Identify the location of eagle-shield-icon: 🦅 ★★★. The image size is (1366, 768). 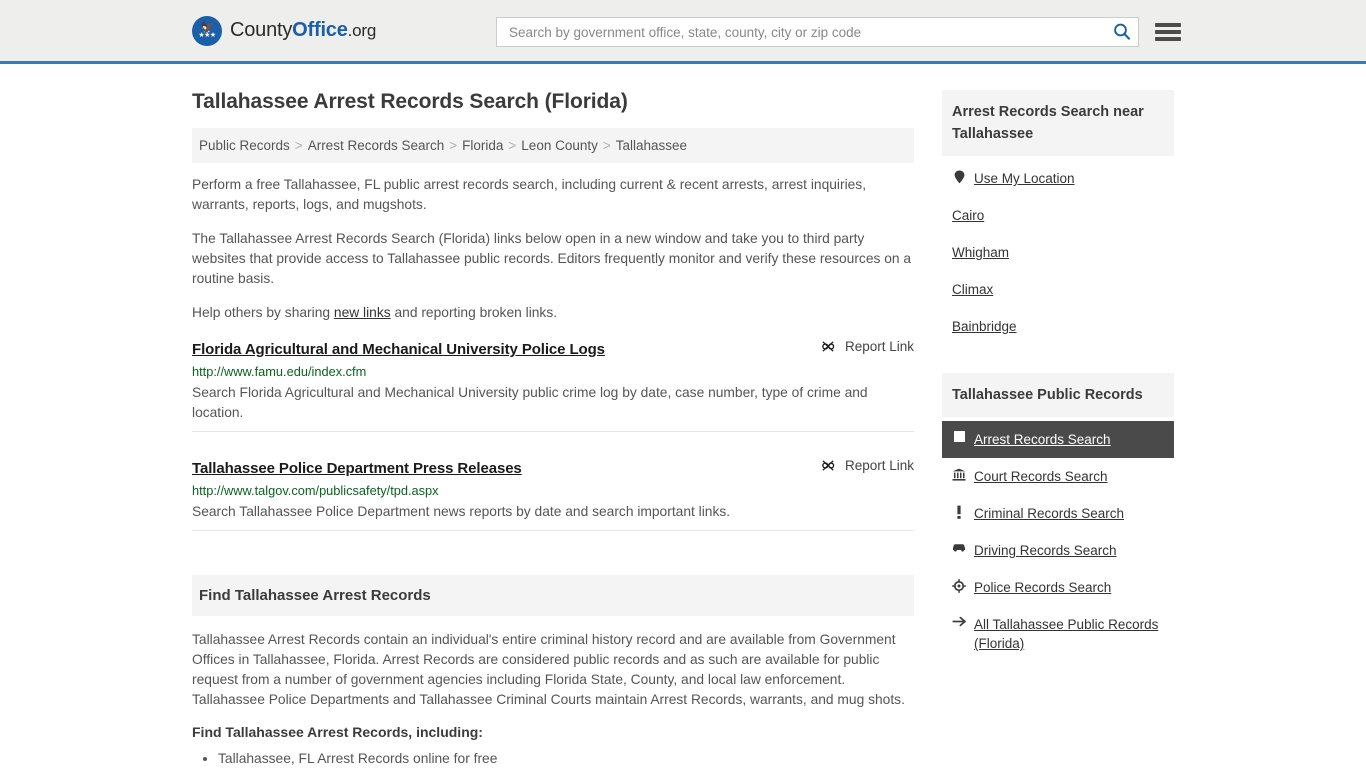
(207, 30).